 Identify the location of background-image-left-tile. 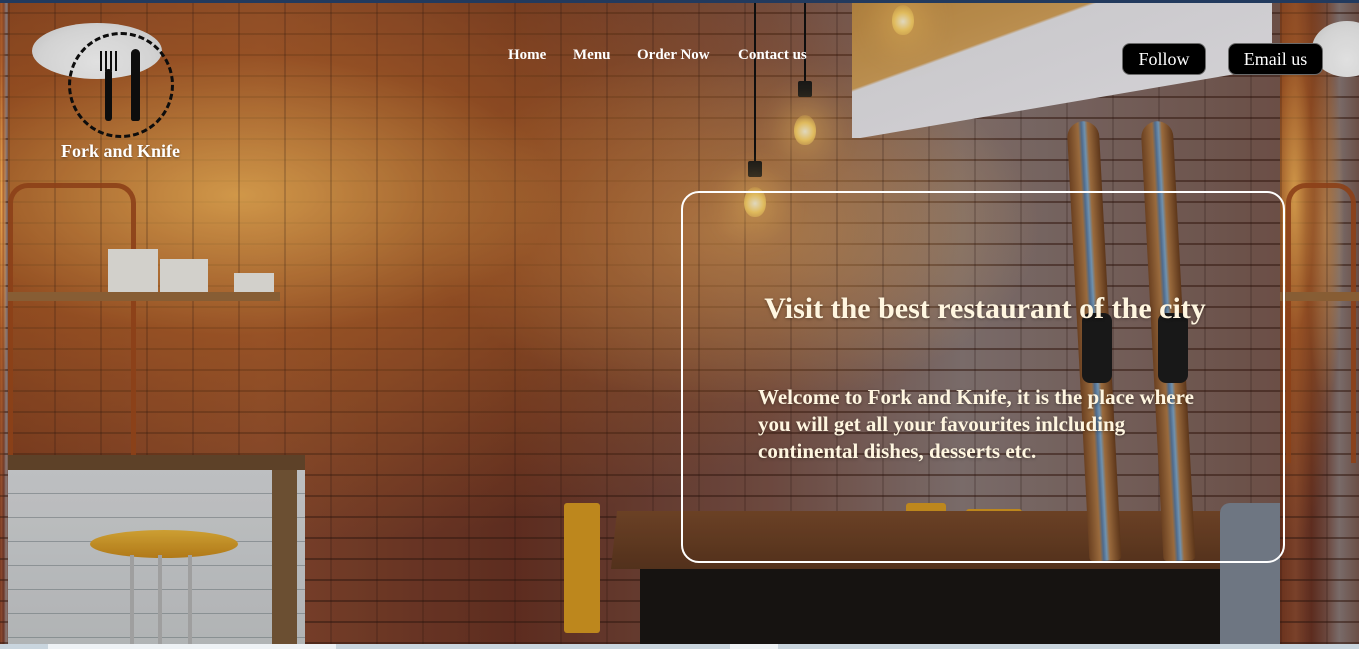
(4, 323).